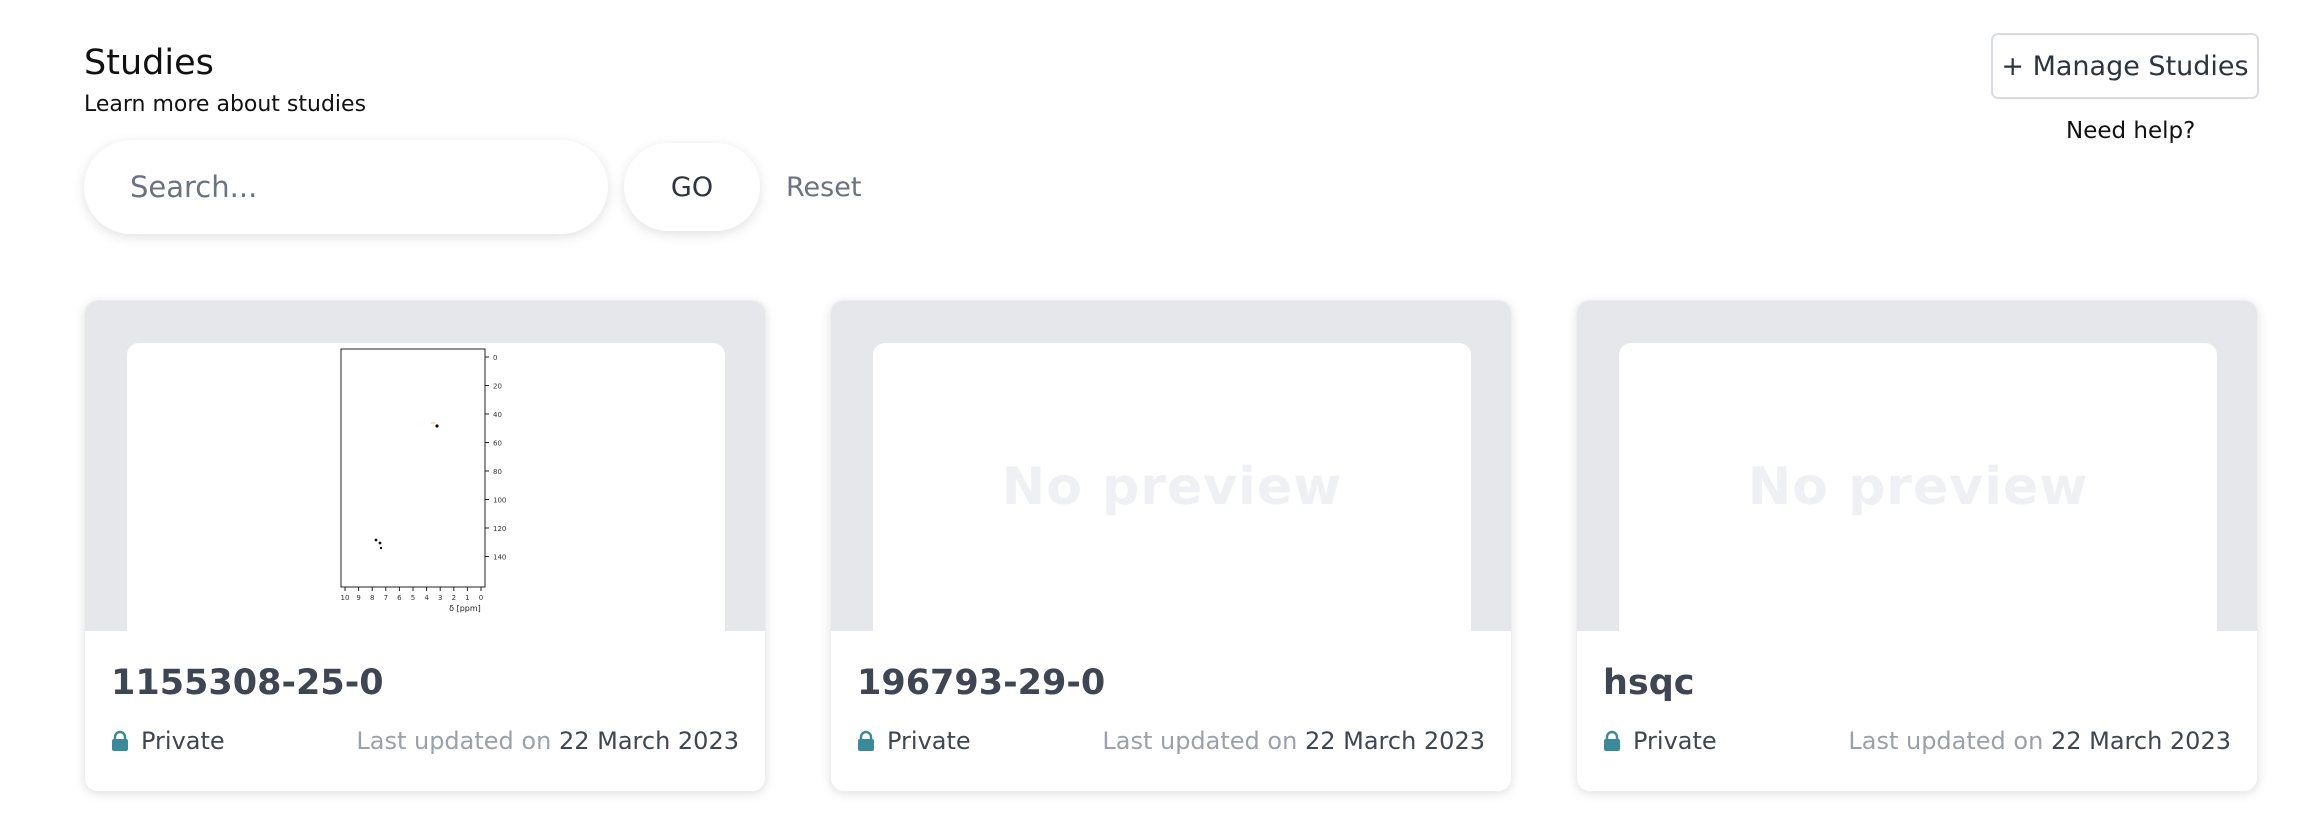 The image size is (2298, 818). I want to click on x-tick-label: 7, so click(386, 598).